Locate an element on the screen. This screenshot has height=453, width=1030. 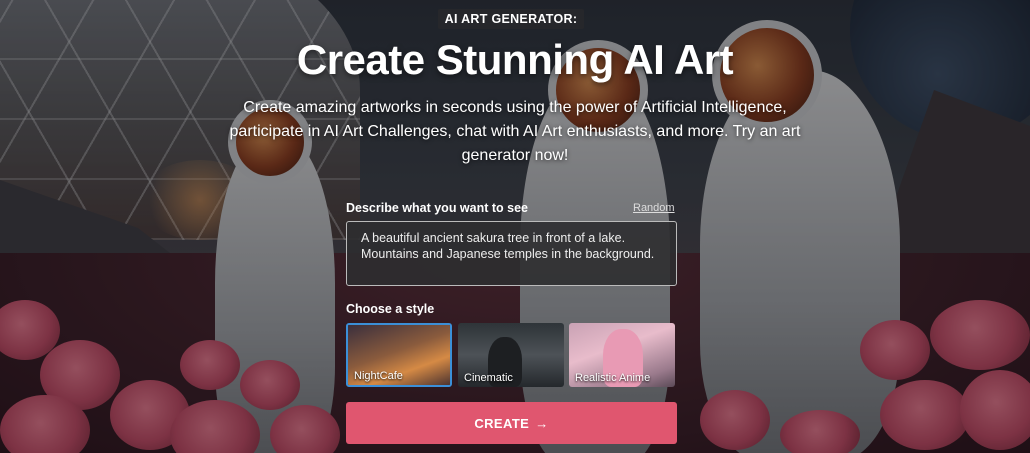
create-button-label: CREATE is located at coordinates (502, 423).